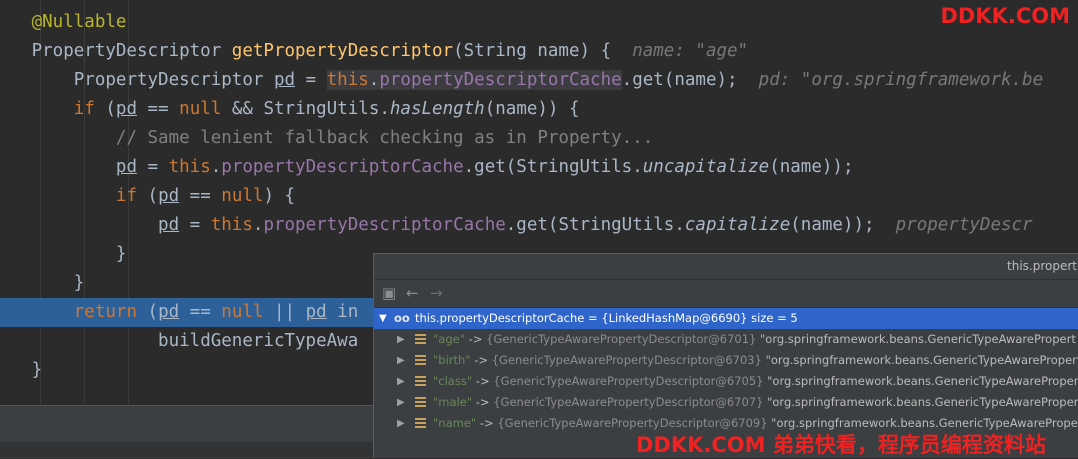 The image size is (1078, 459). Describe the element at coordinates (436, 293) in the screenshot. I see `arrow-right-icon: →` at that location.